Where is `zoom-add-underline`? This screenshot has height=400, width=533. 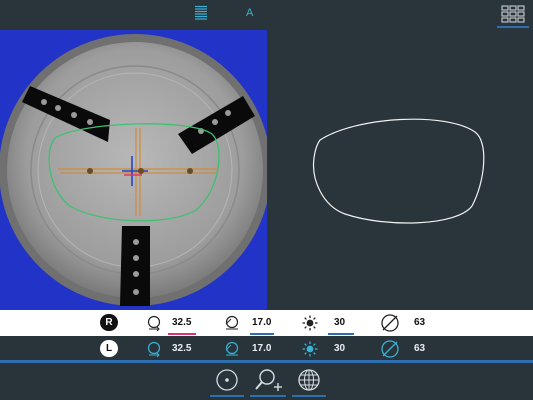
zoom-add-underline is located at coordinates (268, 396).